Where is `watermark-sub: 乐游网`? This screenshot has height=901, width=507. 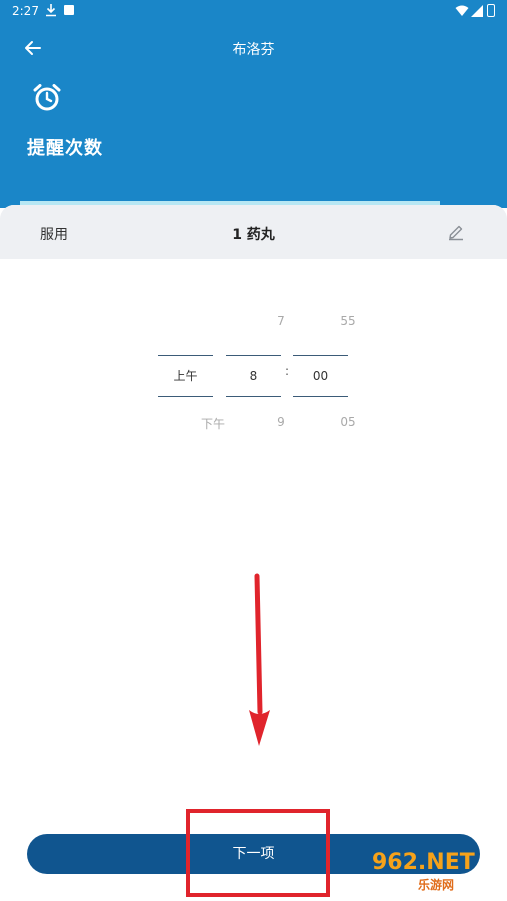
watermark-sub: 乐游网 is located at coordinates (436, 885).